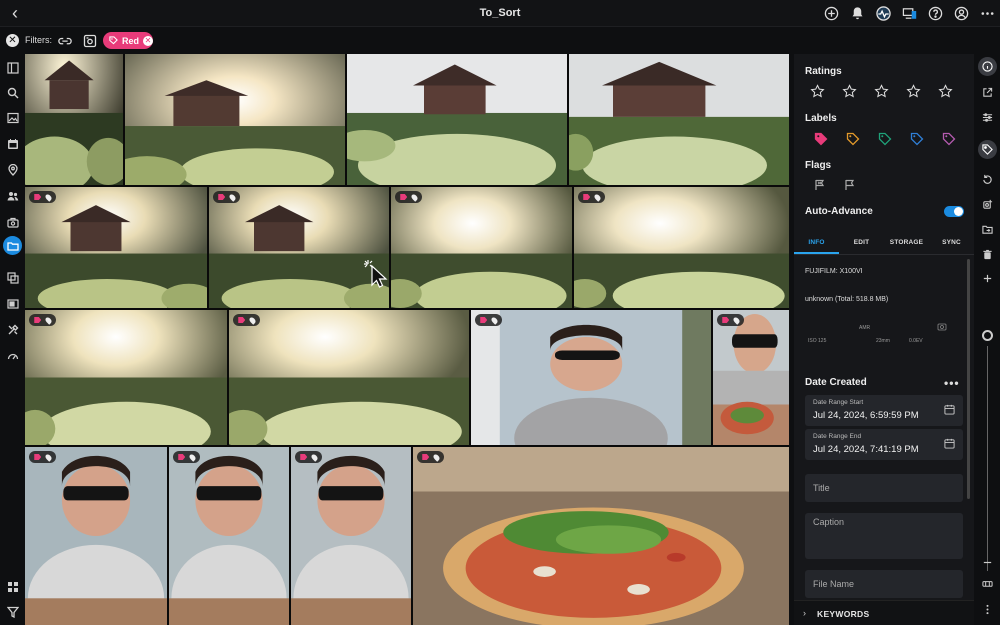  I want to click on layout-icon, so click(12, 67).